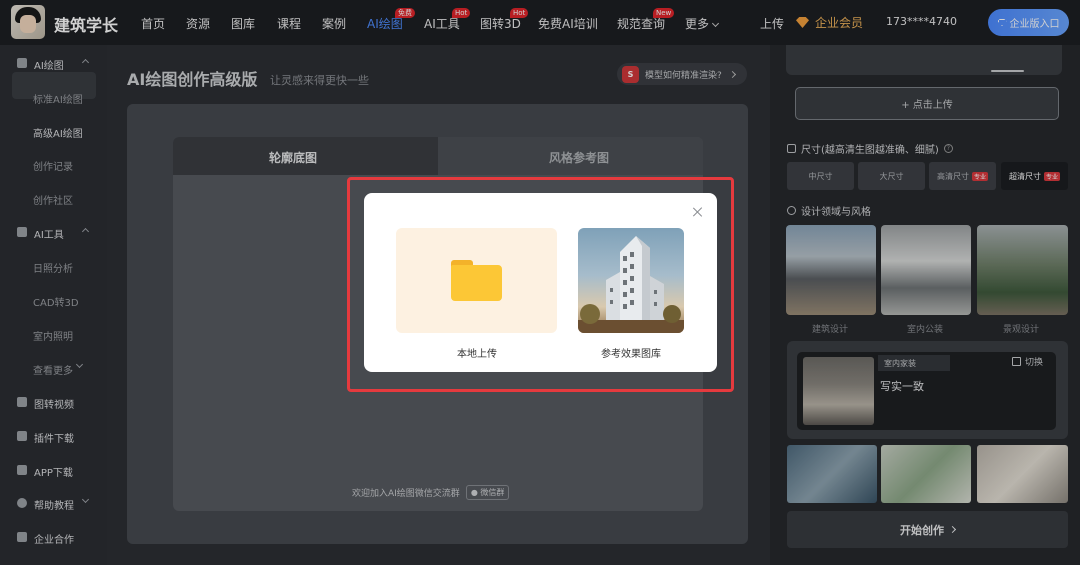 This screenshot has height=565, width=1080. What do you see at coordinates (698, 212) in the screenshot?
I see `close-icon` at bounding box center [698, 212].